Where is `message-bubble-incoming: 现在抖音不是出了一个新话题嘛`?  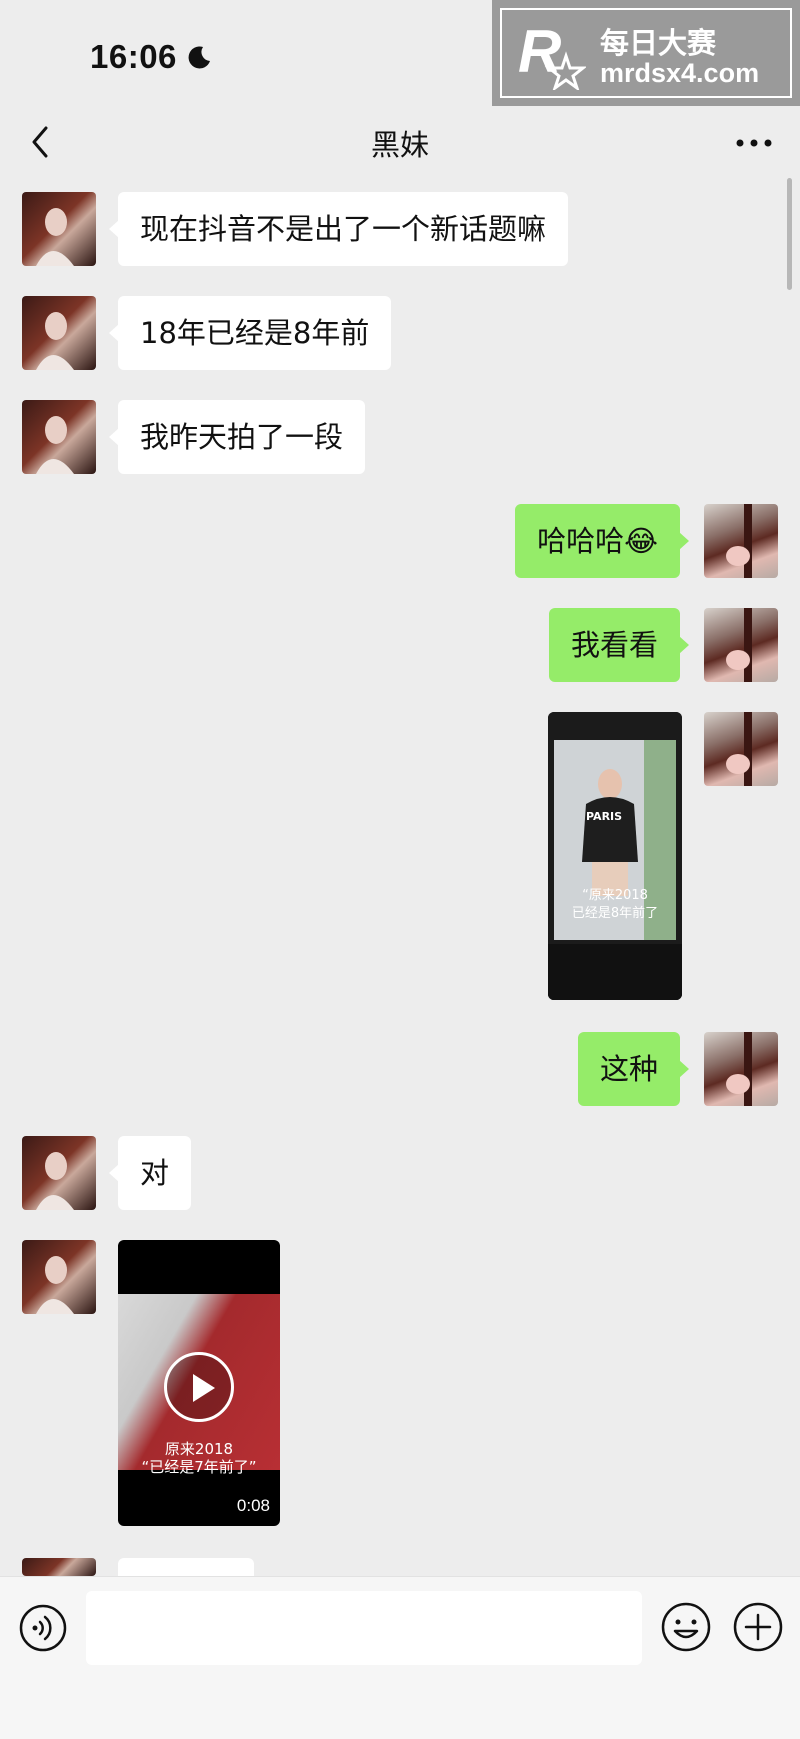 message-bubble-incoming: 现在抖音不是出了一个新话题嘛 is located at coordinates (338, 229).